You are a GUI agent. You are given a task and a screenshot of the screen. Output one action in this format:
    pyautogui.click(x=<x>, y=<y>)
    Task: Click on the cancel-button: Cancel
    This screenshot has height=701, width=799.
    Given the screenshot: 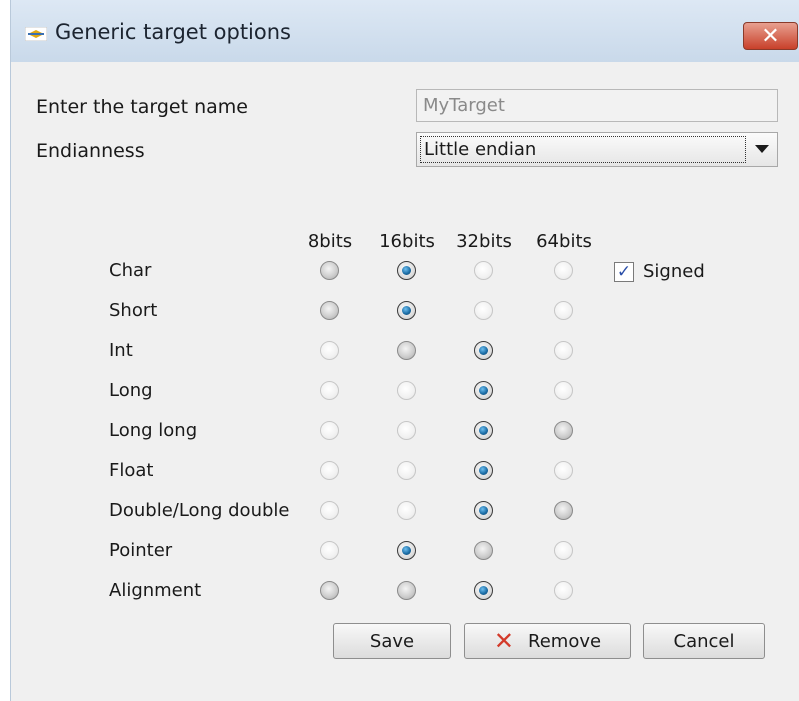 What is the action you would take?
    pyautogui.click(x=704, y=641)
    